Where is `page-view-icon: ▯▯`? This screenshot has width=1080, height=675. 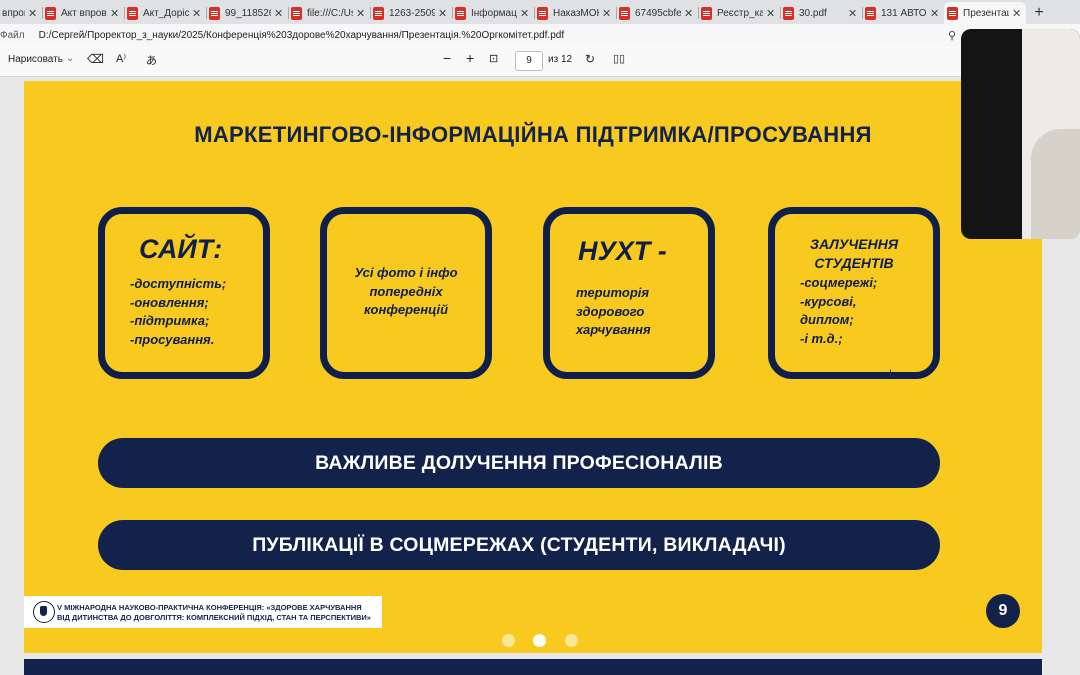
page-view-icon: ▯▯ is located at coordinates (619, 58).